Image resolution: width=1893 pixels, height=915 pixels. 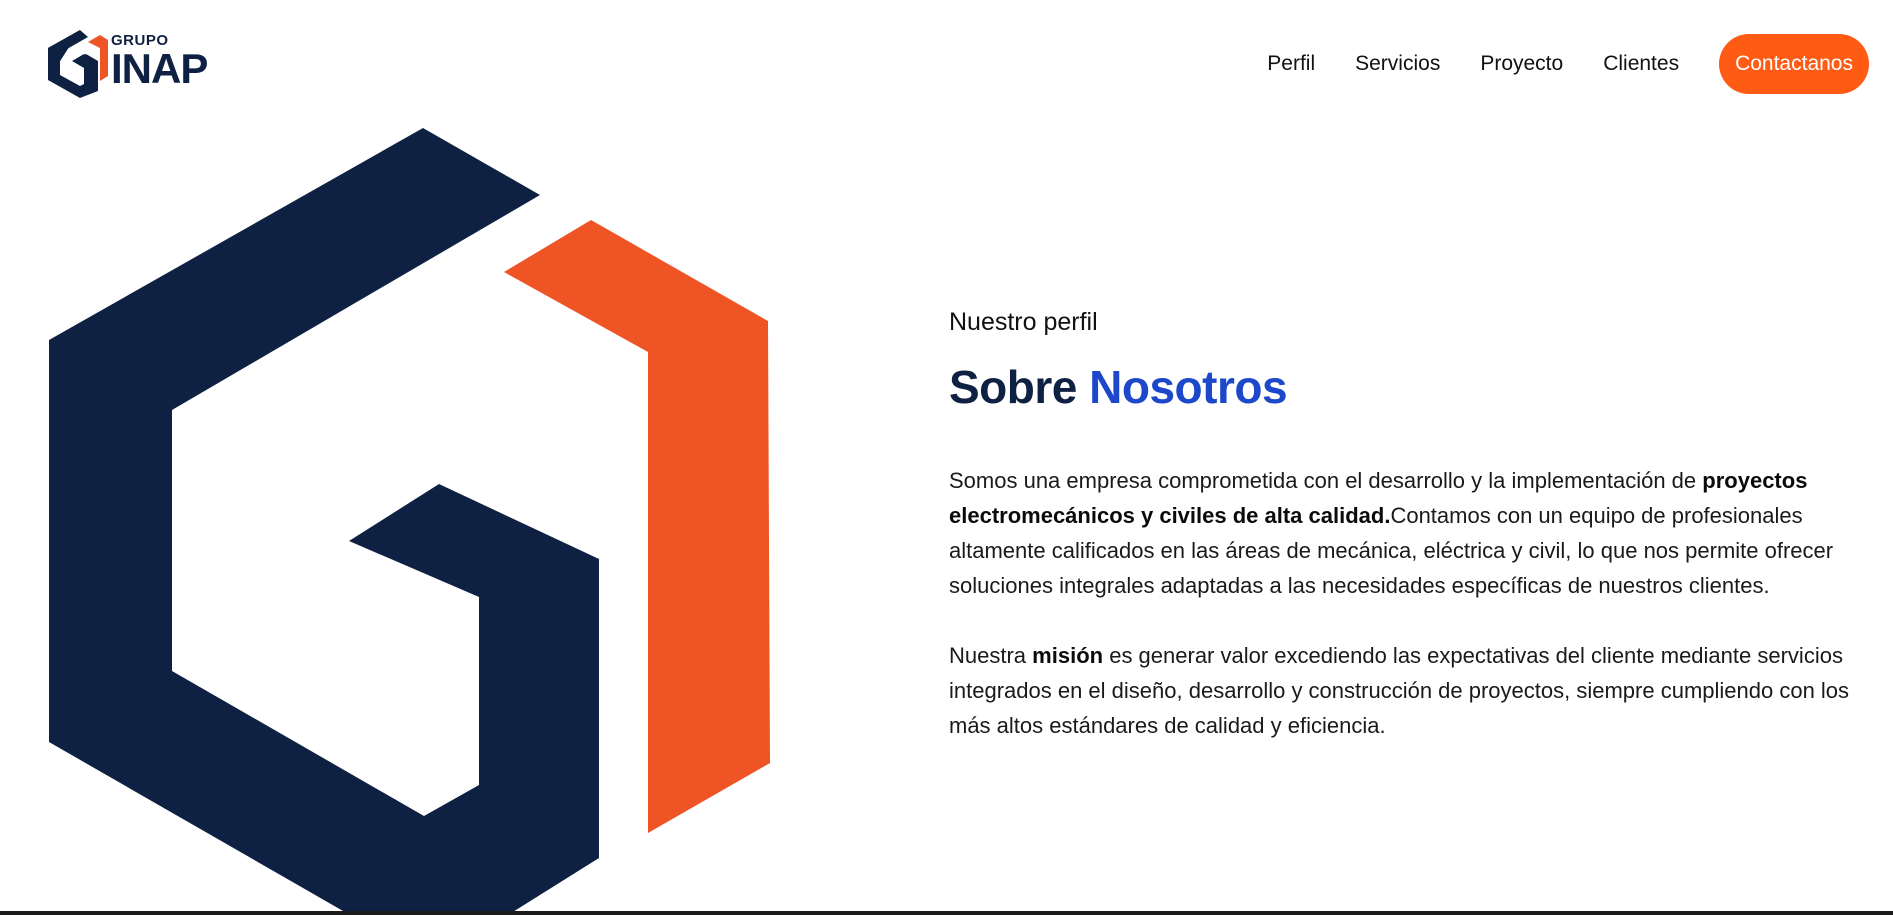 What do you see at coordinates (1641, 64) in the screenshot?
I see `nav-item-clientes: Clientes` at bounding box center [1641, 64].